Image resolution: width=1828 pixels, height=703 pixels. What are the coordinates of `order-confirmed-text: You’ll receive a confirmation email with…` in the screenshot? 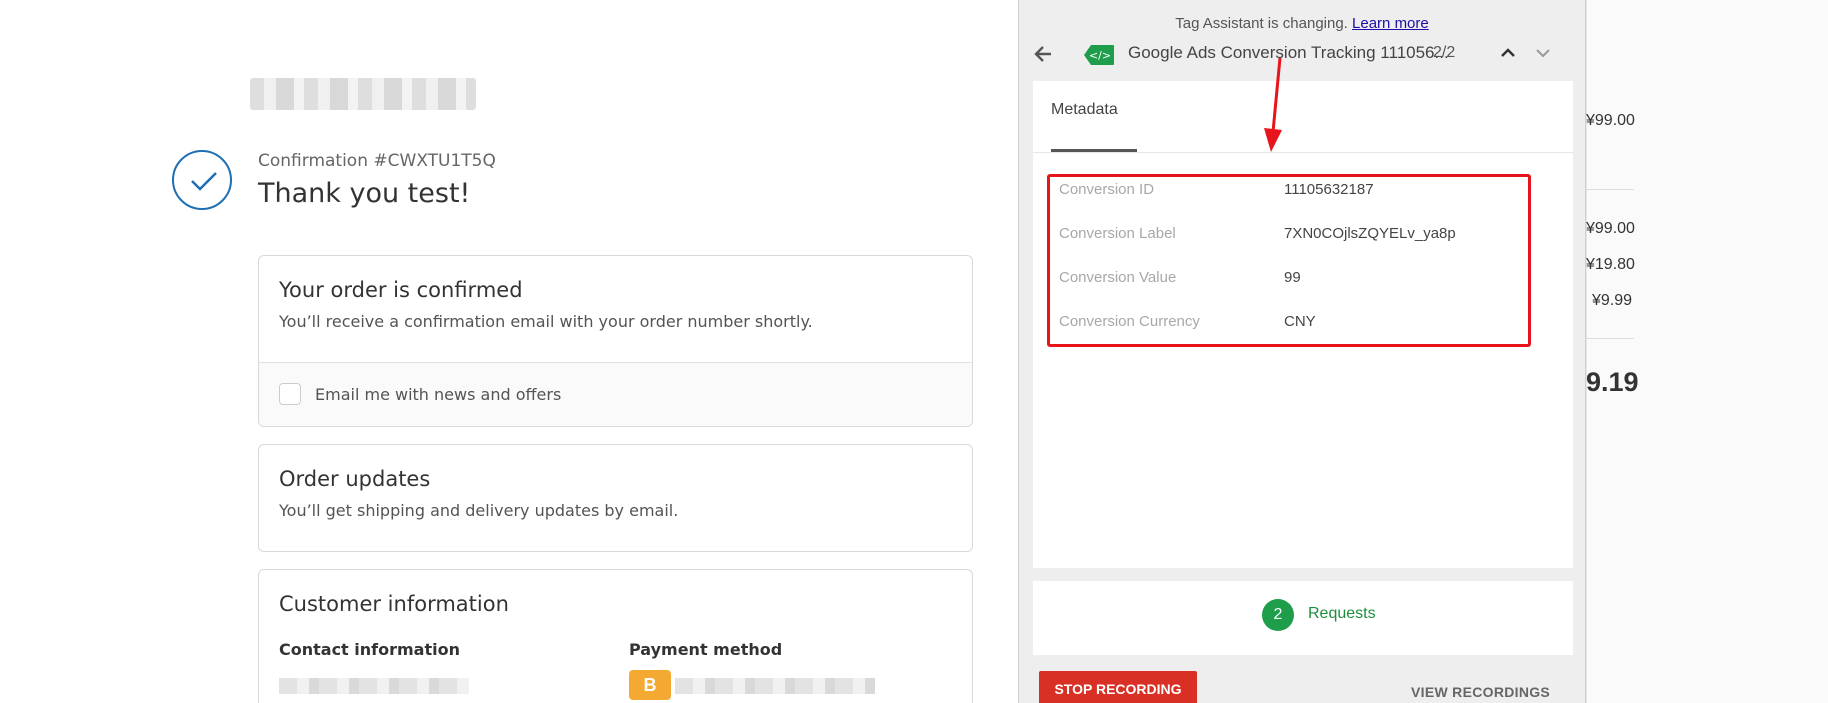 It's located at (546, 321).